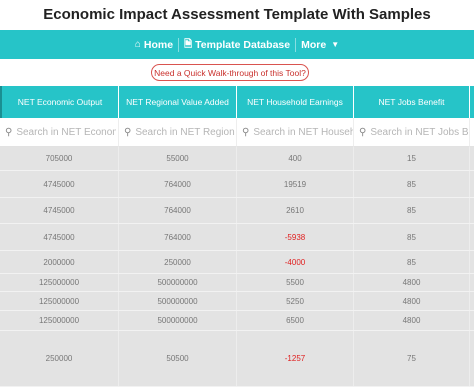 Image resolution: width=474 pixels, height=387 pixels. I want to click on nav-home: ⌂ Home, so click(154, 45).